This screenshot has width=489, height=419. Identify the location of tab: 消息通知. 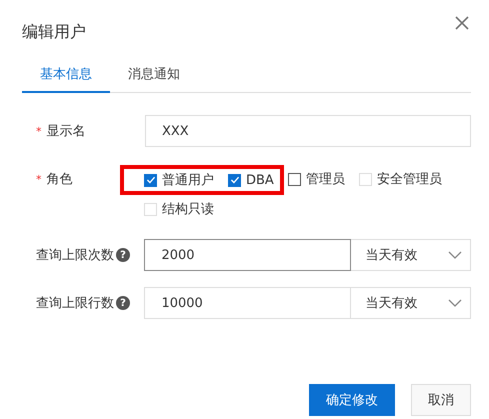
(154, 79).